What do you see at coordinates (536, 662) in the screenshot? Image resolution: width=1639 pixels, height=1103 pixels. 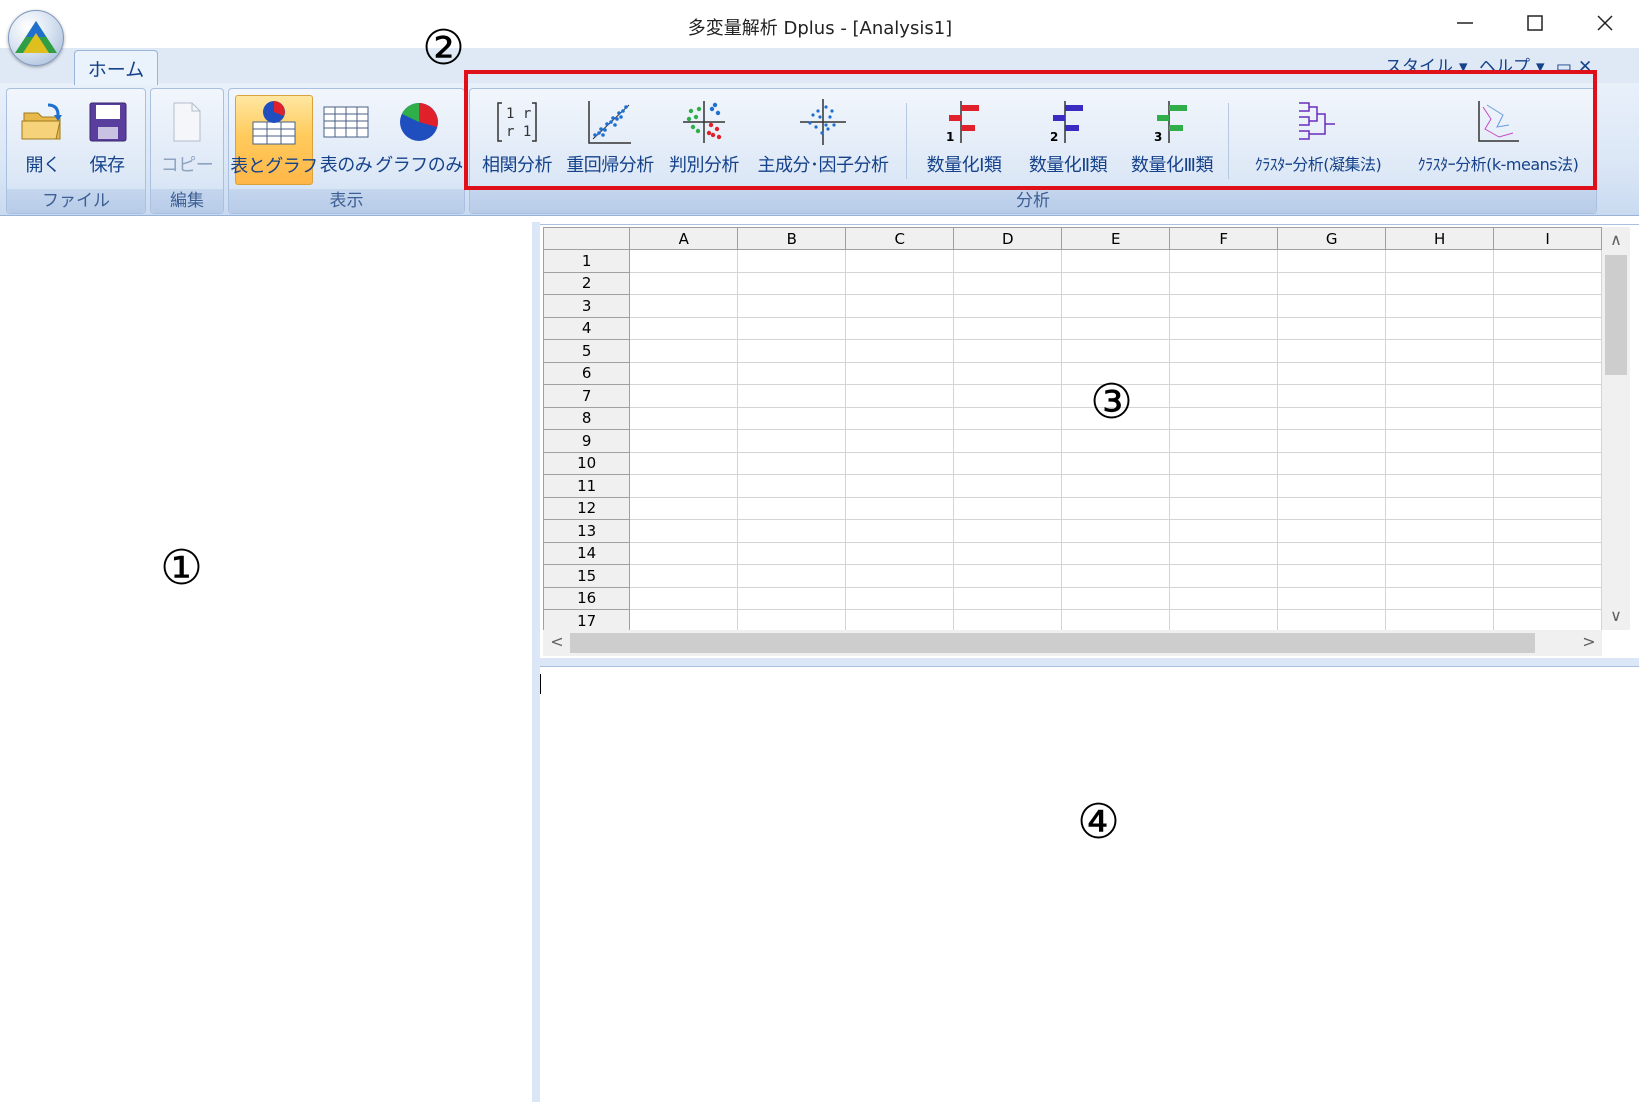 I see `vertical-splitter` at bounding box center [536, 662].